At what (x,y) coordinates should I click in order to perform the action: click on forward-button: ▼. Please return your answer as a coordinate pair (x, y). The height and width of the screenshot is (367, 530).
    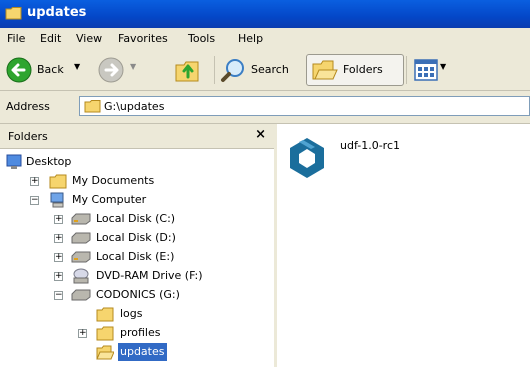
    Looking at the image, I should click on (120, 70).